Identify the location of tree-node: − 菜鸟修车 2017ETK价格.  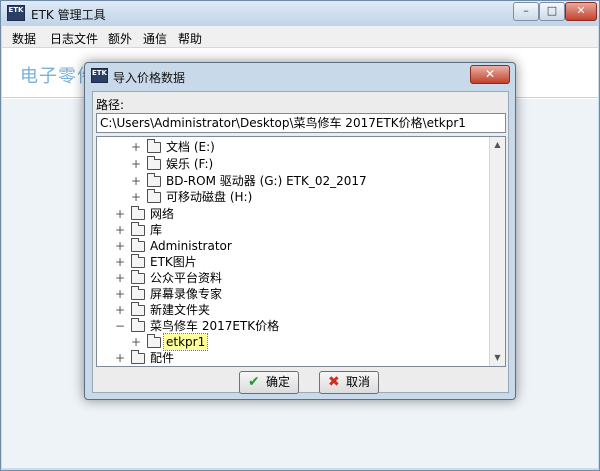
(293, 326).